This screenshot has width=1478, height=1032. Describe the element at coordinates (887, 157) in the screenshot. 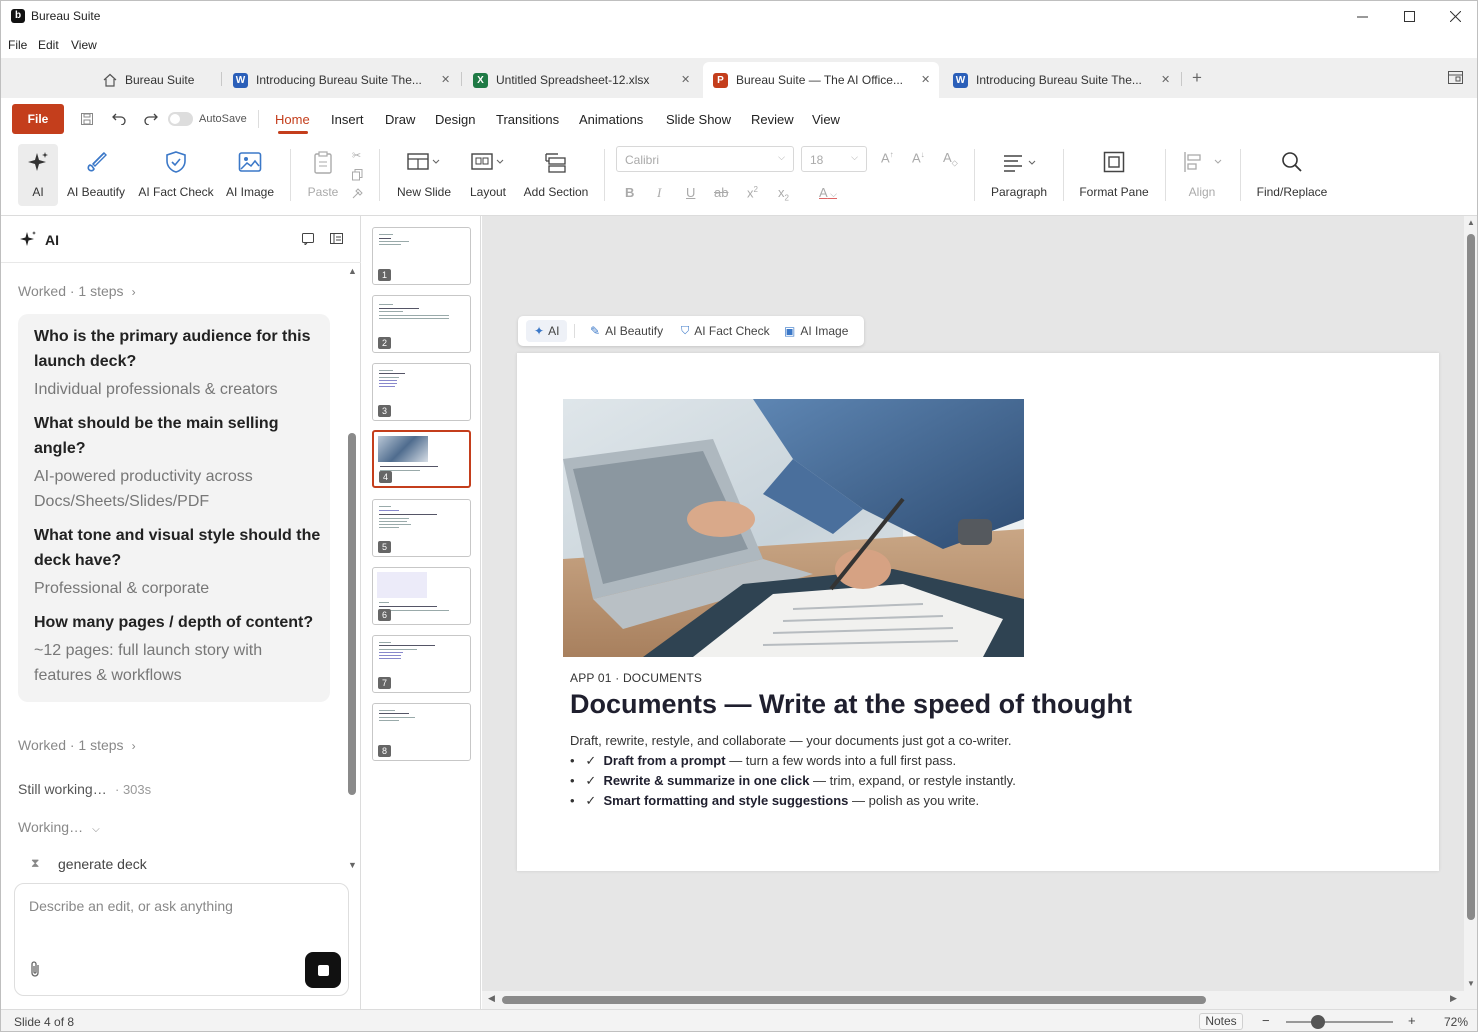

I see `grow-font-icon: A↑` at that location.